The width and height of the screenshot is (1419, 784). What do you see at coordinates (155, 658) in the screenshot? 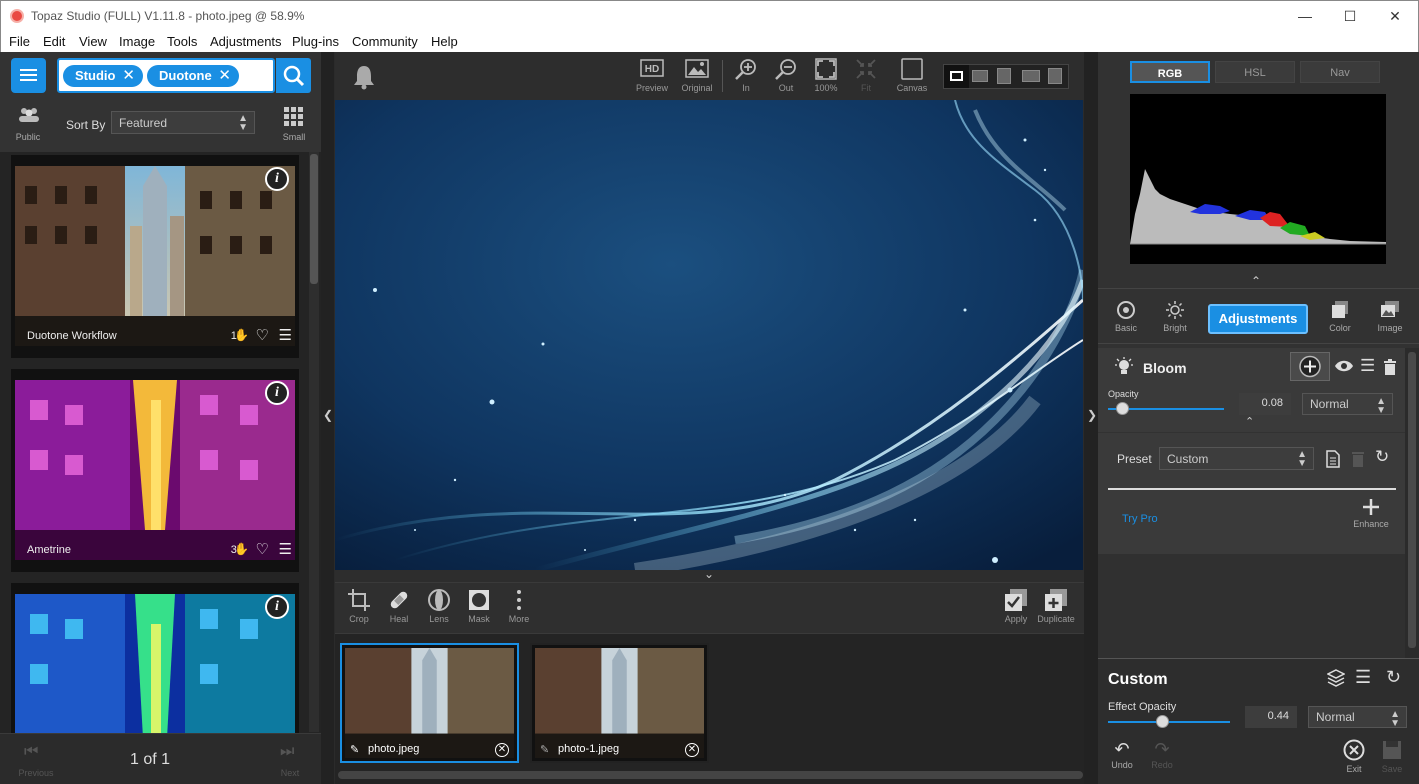
I see `look-card: i` at bounding box center [155, 658].